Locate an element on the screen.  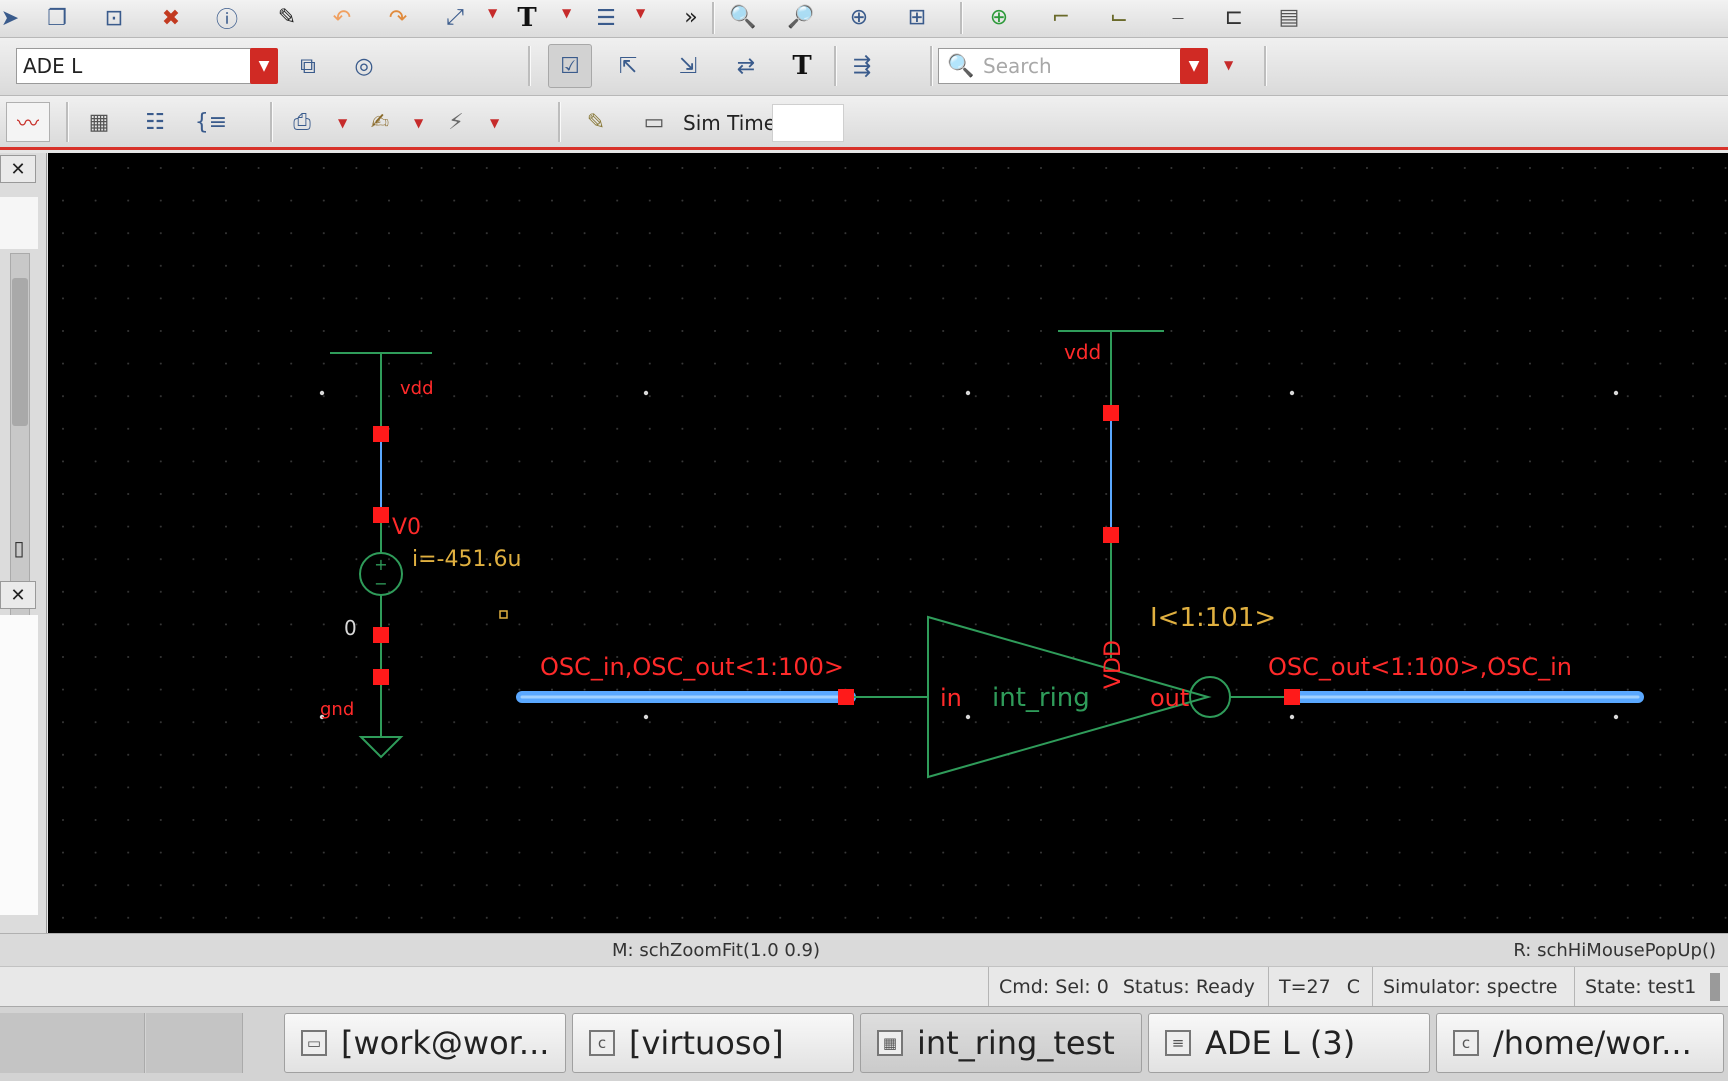
select-wires-icon: ⇲ is located at coordinates (688, 66).